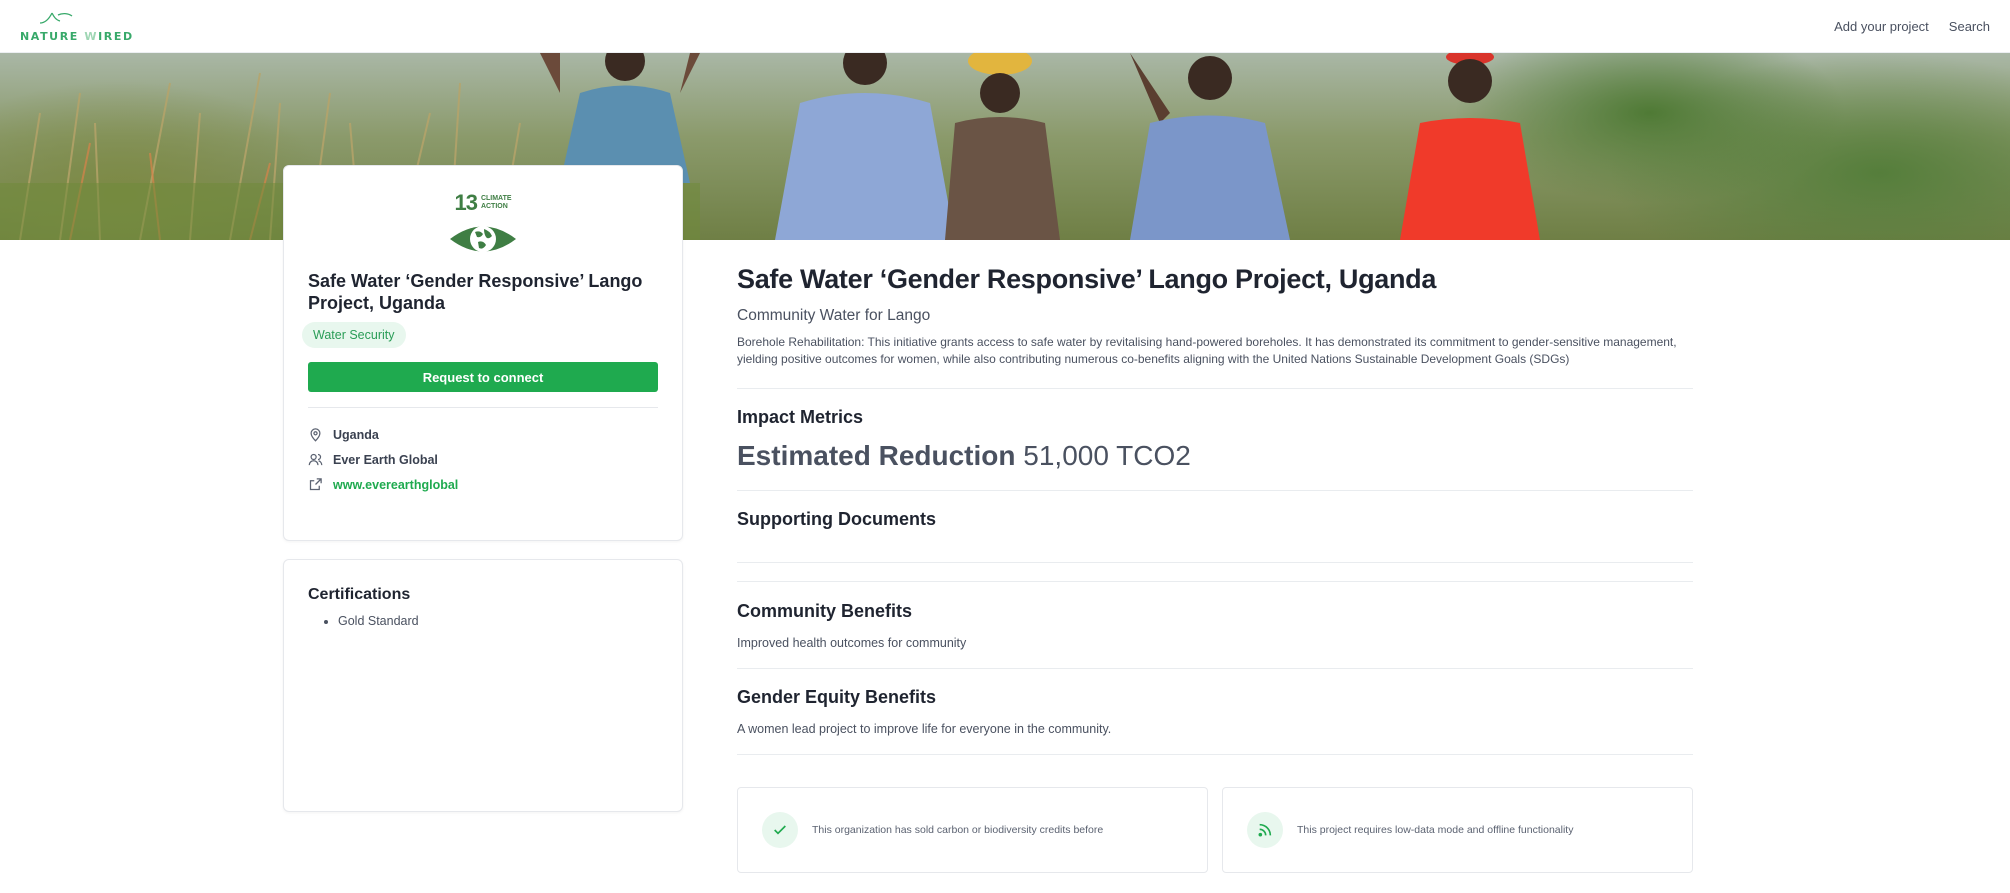 This screenshot has width=2010, height=893. I want to click on location-text: Uganda, so click(356, 434).